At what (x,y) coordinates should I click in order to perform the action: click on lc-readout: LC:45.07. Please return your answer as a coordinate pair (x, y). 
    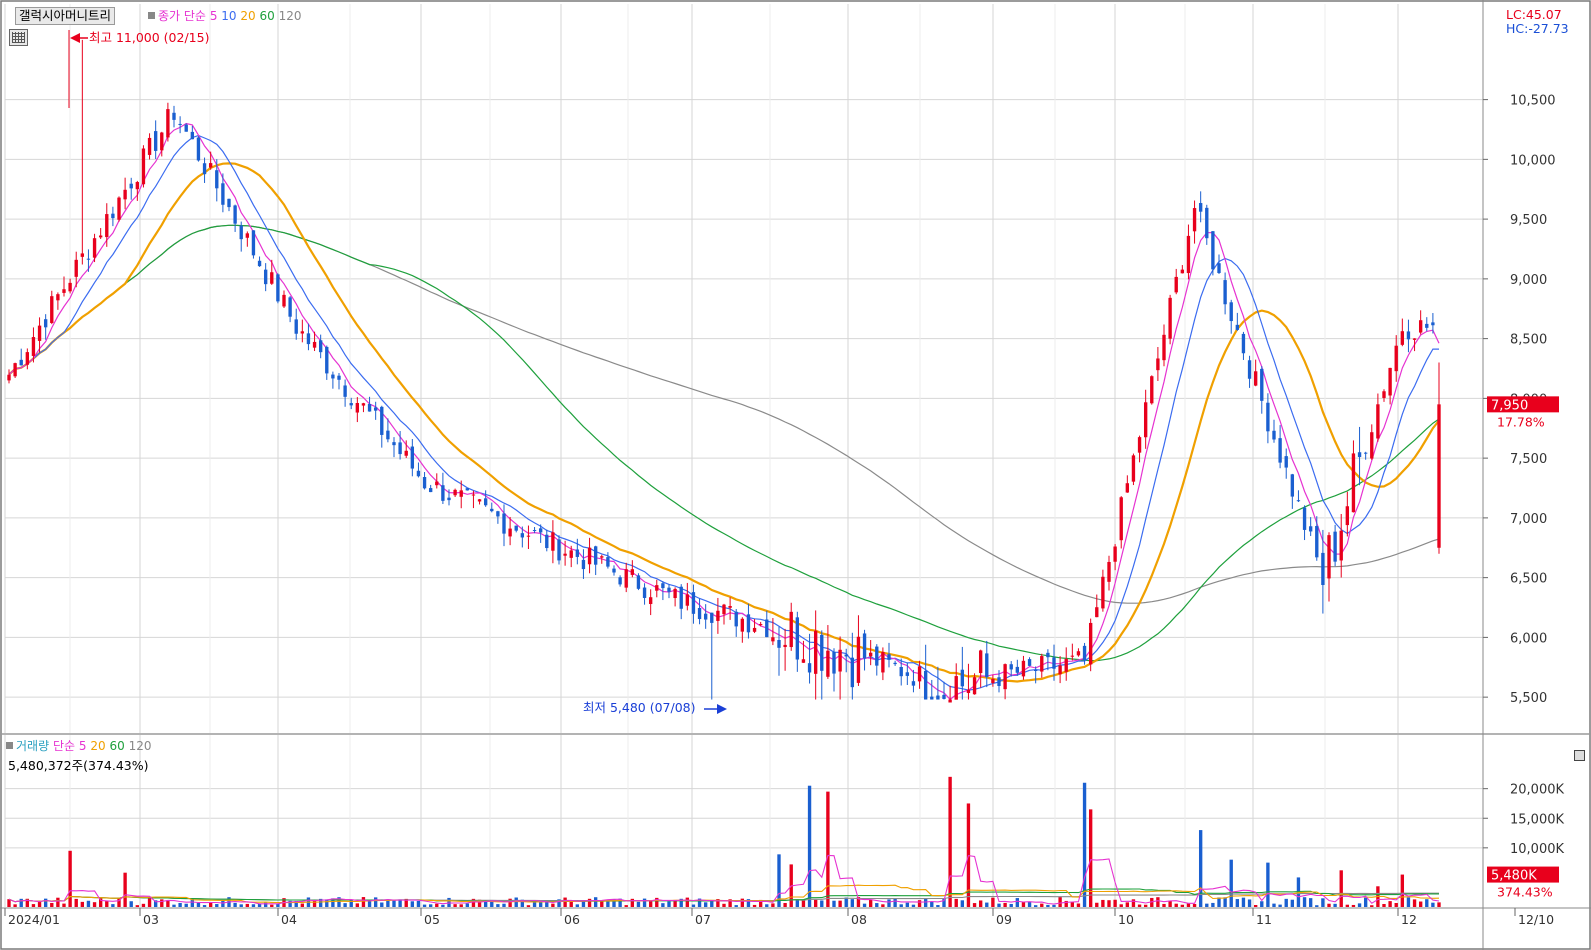
    Looking at the image, I should click on (1534, 14).